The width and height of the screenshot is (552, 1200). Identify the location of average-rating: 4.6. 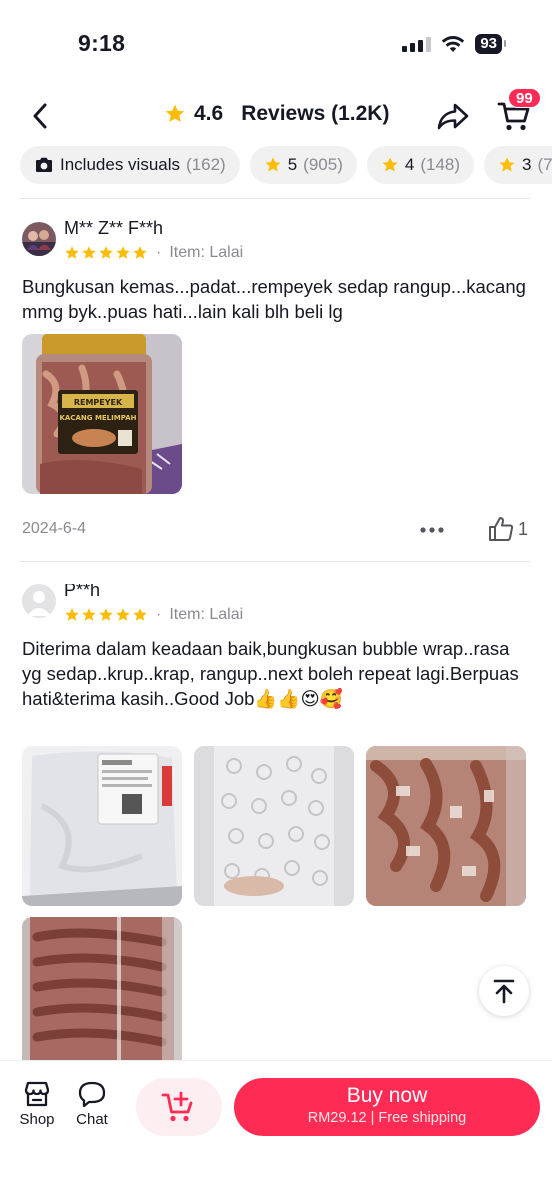
(209, 113).